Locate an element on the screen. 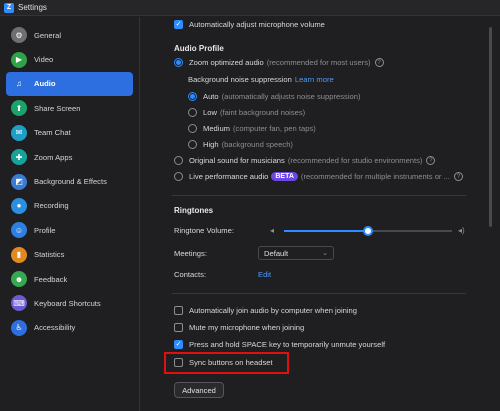  title-bar: Z Settings is located at coordinates (250, 8).